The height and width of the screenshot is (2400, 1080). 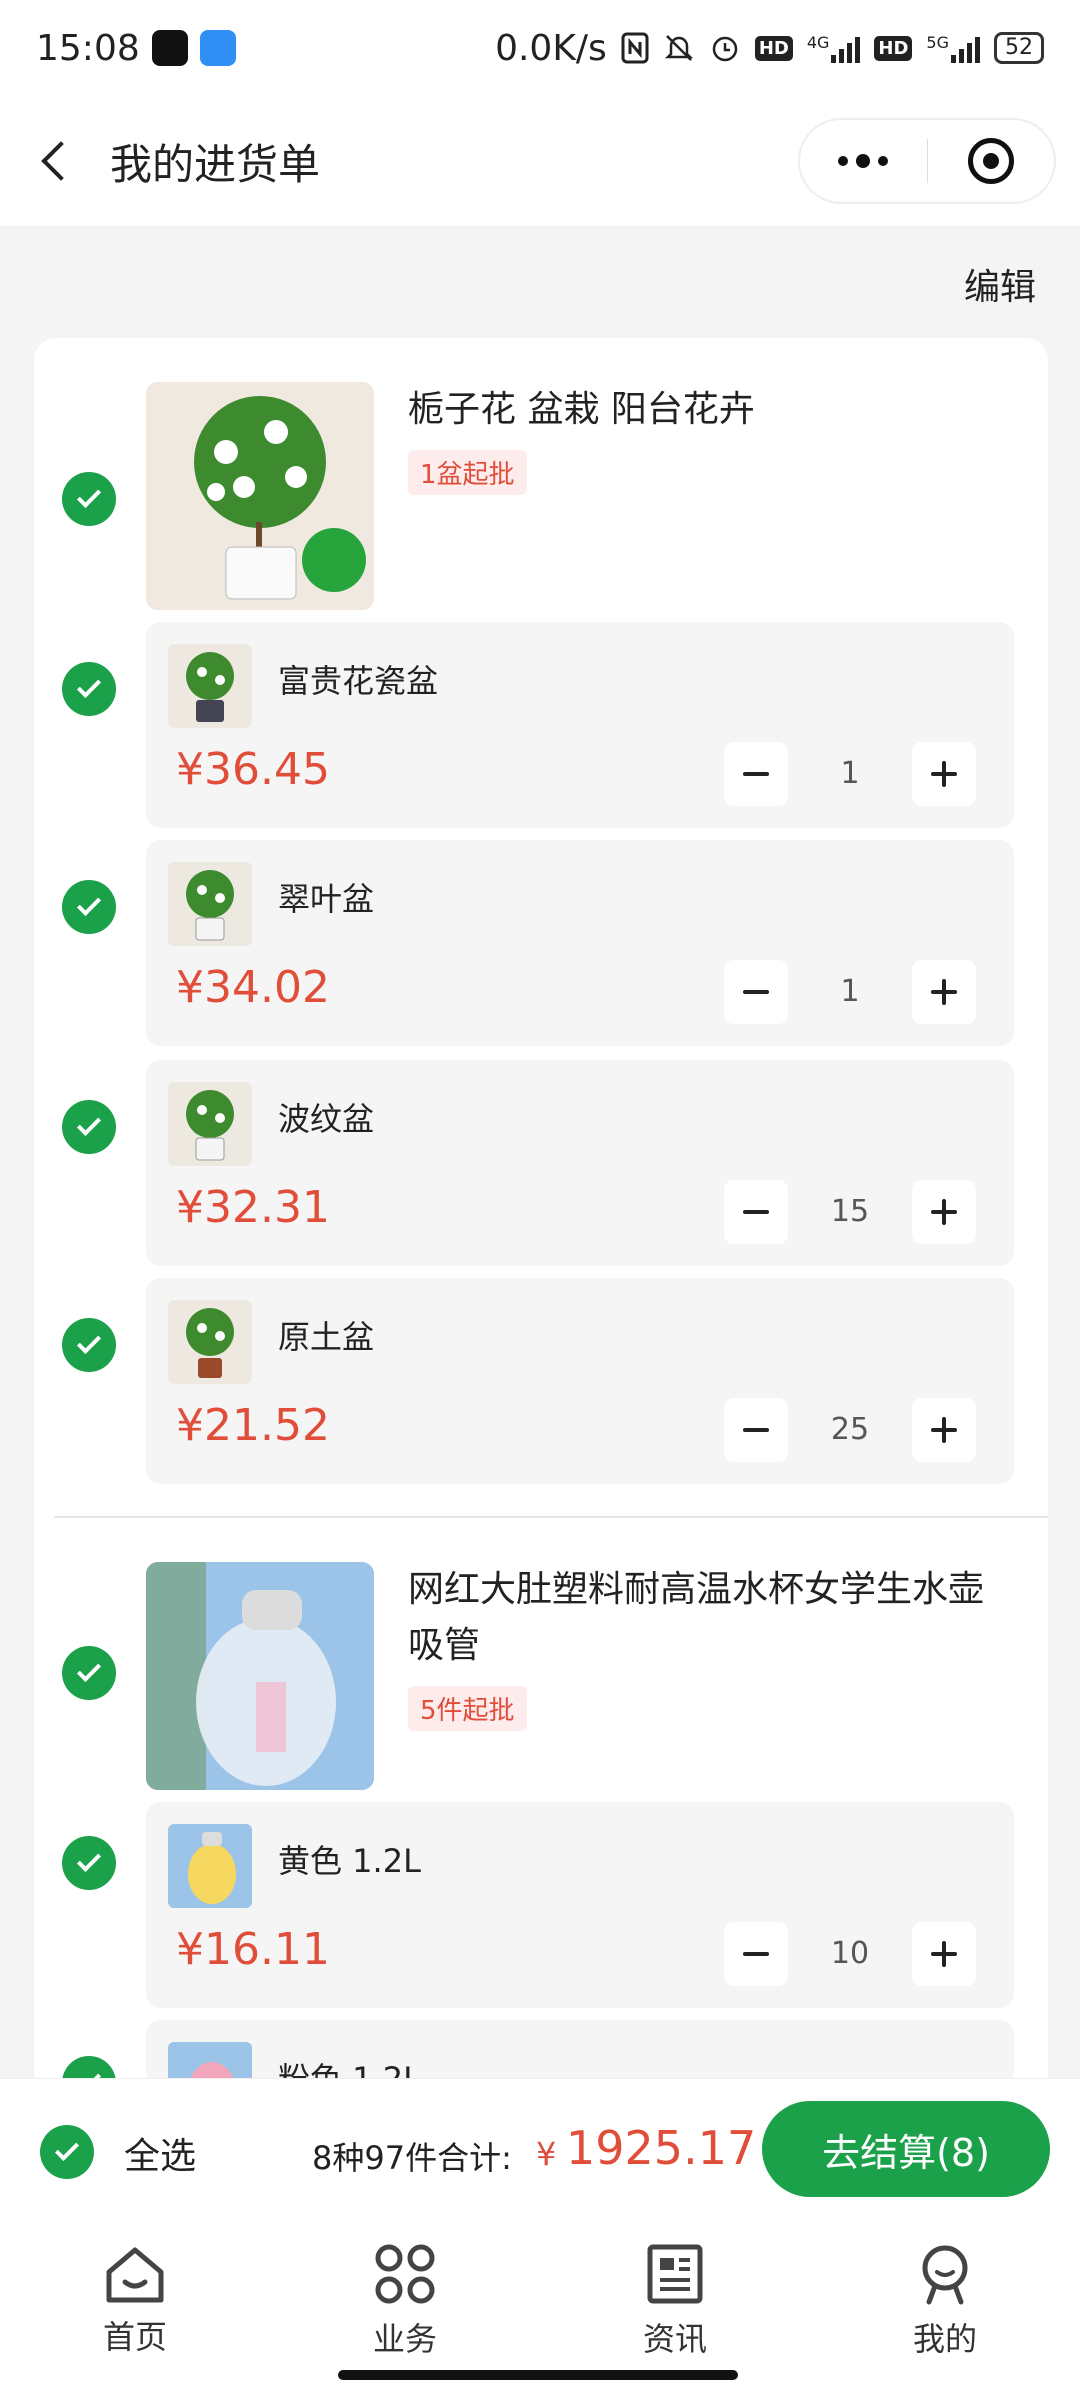 What do you see at coordinates (546, 2154) in the screenshot?
I see `currency-symbol: ¥` at bounding box center [546, 2154].